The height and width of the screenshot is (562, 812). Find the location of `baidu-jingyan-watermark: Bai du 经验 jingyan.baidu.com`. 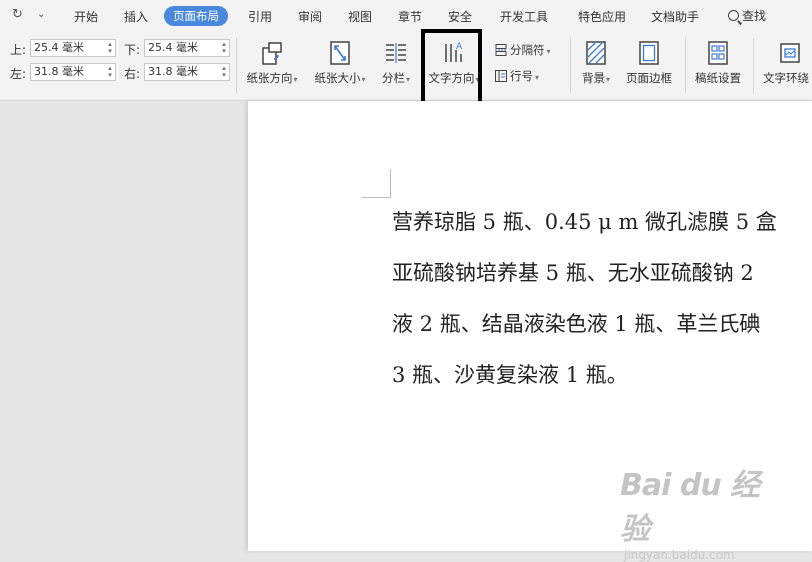

baidu-jingyan-watermark: Bai du 经验 jingyan.baidu.com is located at coordinates (700, 511).